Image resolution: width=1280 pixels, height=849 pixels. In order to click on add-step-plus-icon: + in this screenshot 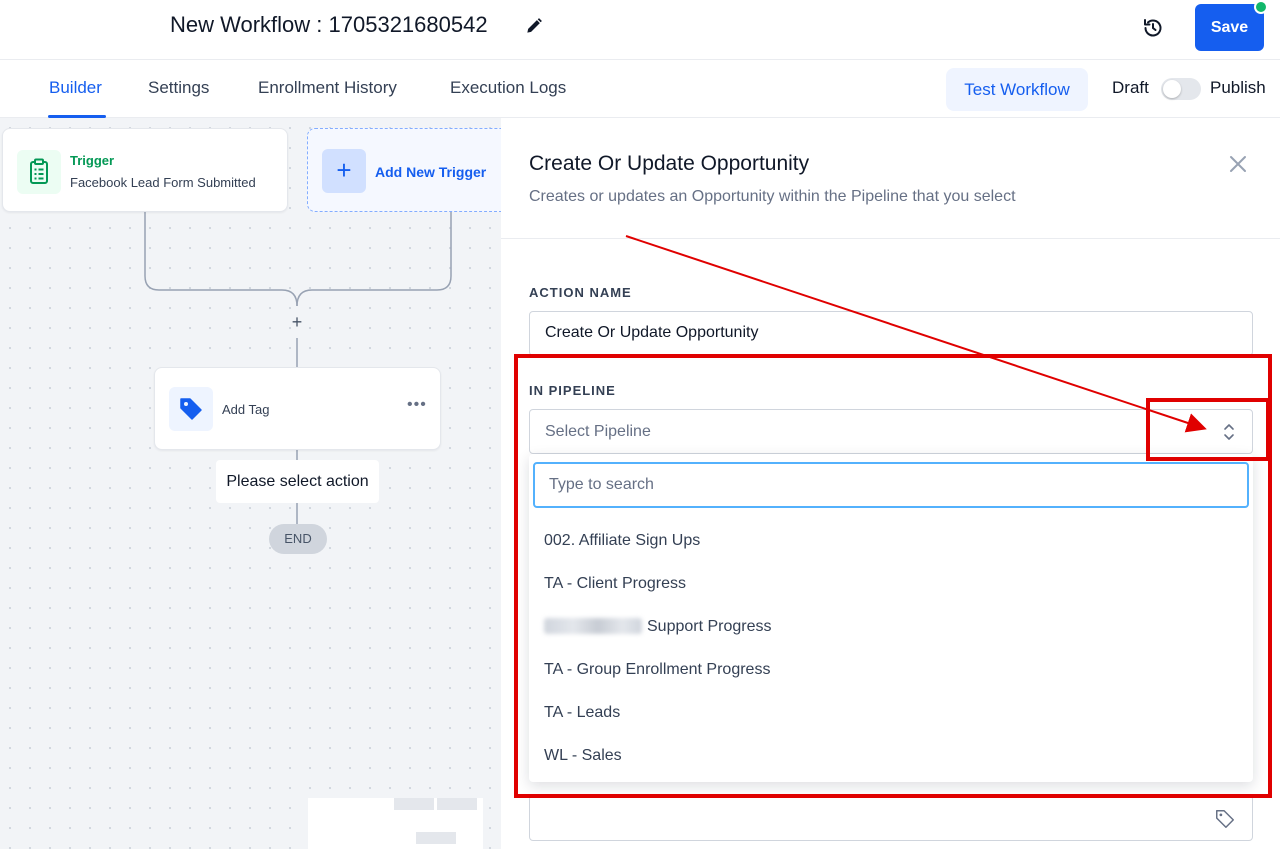, I will do `click(297, 322)`.